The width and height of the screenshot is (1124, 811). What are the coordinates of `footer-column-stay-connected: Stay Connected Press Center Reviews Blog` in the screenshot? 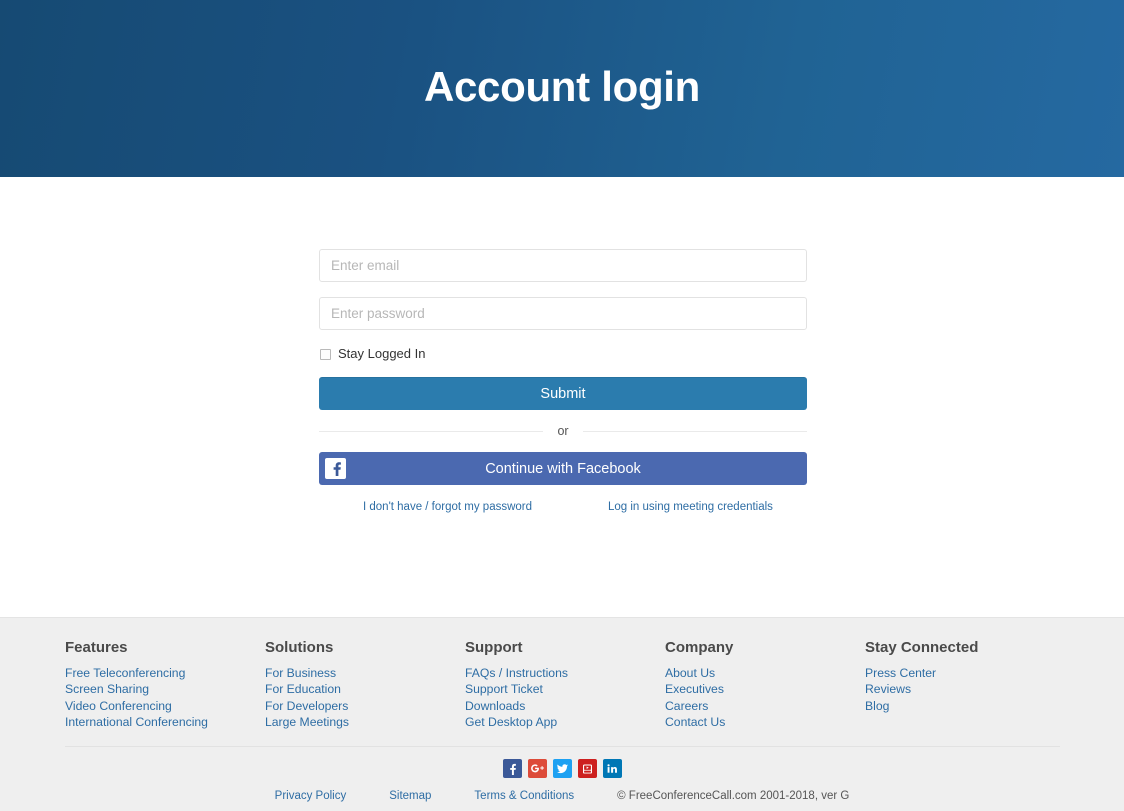 It's located at (965, 684).